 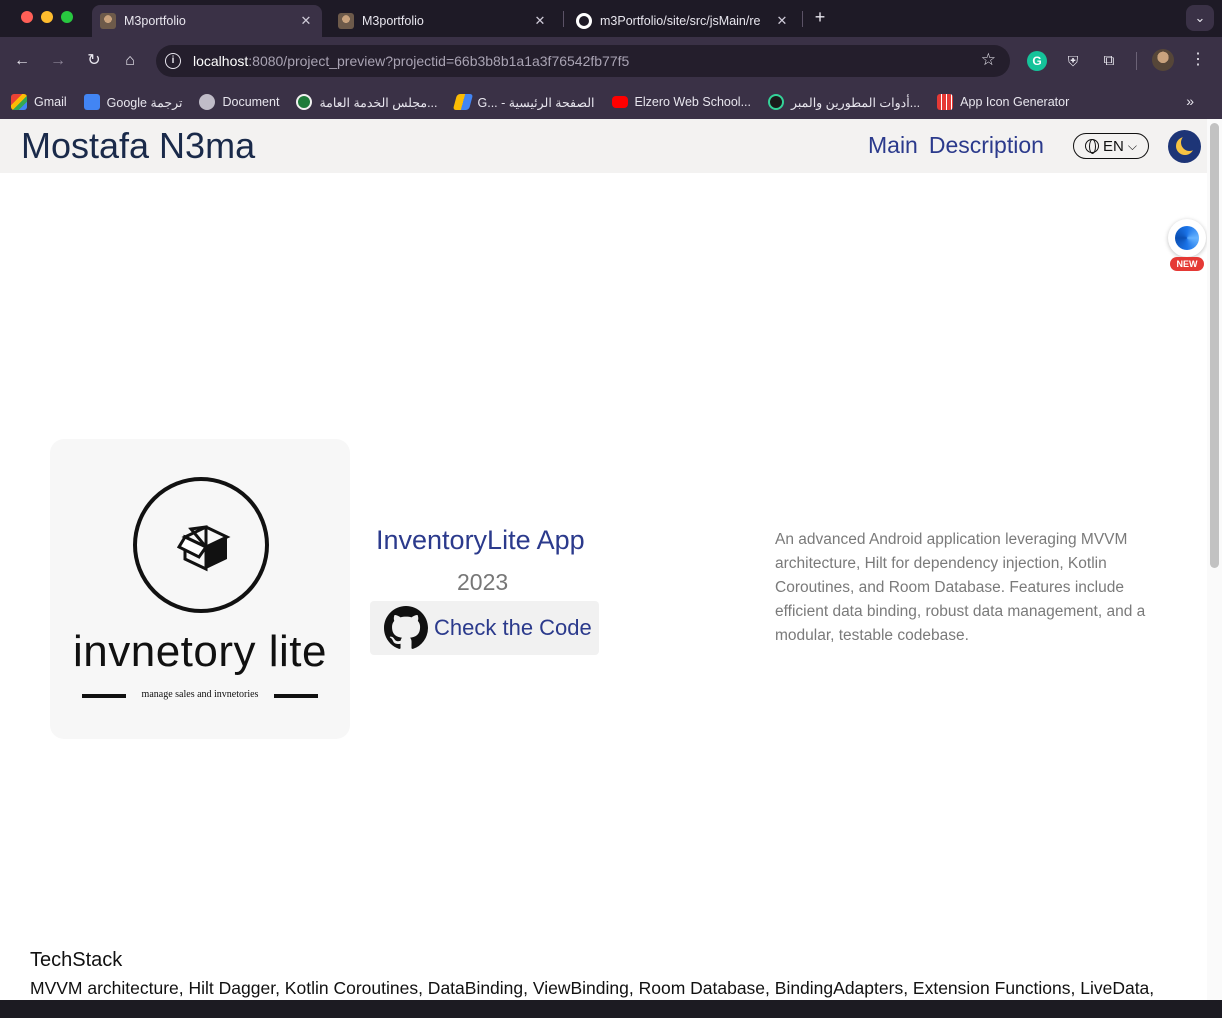 I want to click on url-host: localhost, so click(x=221, y=61).